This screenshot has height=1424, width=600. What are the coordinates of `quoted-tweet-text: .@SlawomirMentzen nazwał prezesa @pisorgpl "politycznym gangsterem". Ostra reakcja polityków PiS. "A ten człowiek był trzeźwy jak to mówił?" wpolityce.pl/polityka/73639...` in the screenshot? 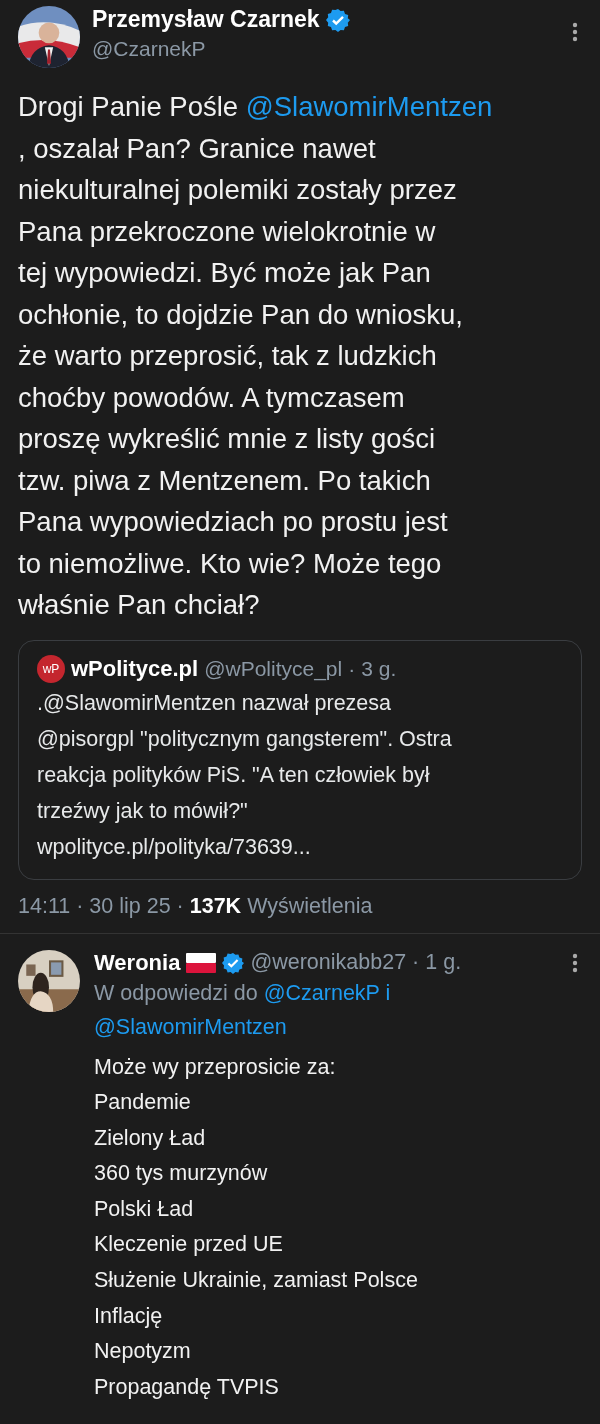 It's located at (245, 775).